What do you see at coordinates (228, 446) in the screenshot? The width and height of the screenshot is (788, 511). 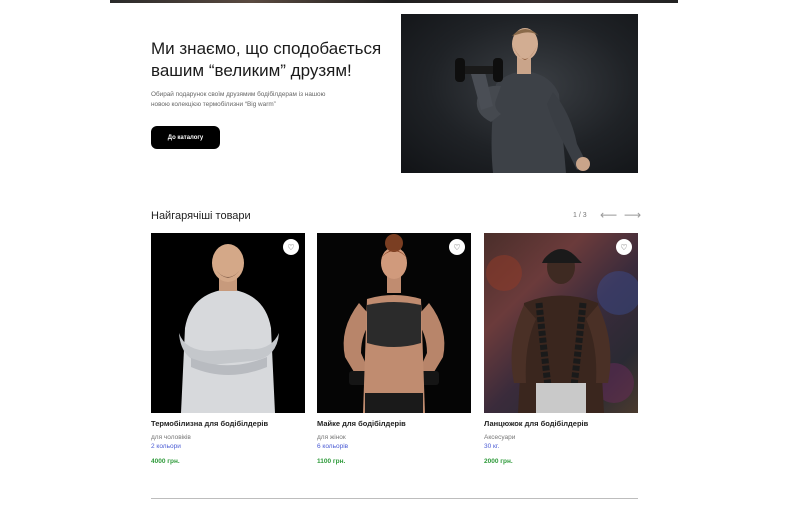 I see `product-variant: 2 кольори` at bounding box center [228, 446].